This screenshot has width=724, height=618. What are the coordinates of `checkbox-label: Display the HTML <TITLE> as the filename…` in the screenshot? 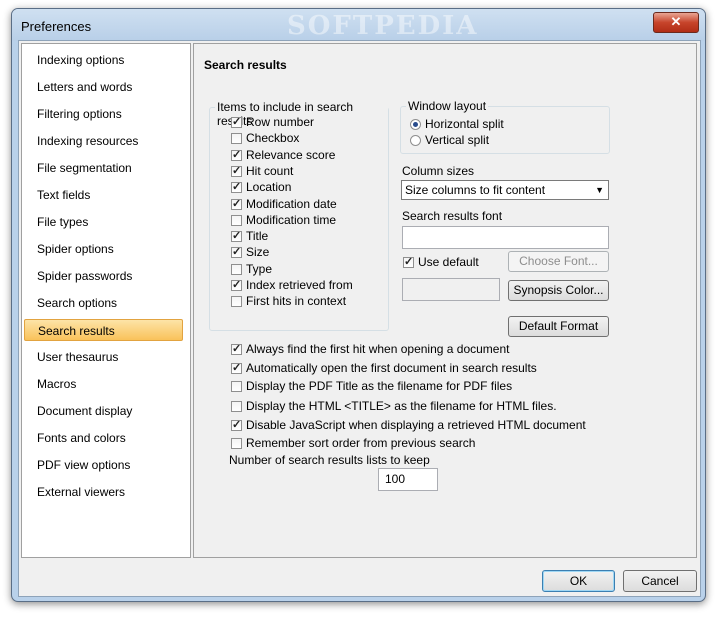 It's located at (401, 406).